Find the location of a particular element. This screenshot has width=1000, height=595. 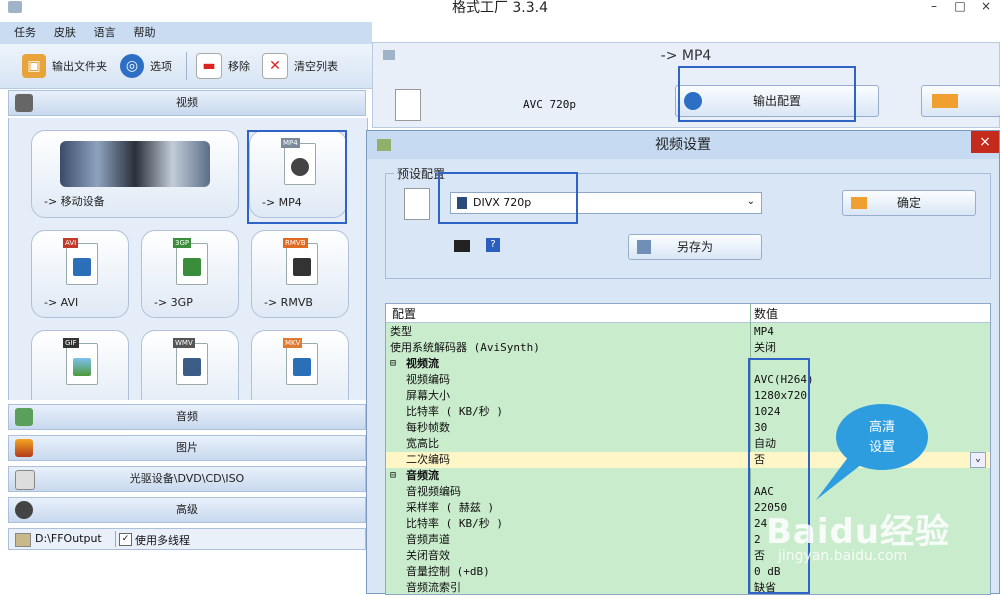

wmv-badge: WMV is located at coordinates (184, 343).